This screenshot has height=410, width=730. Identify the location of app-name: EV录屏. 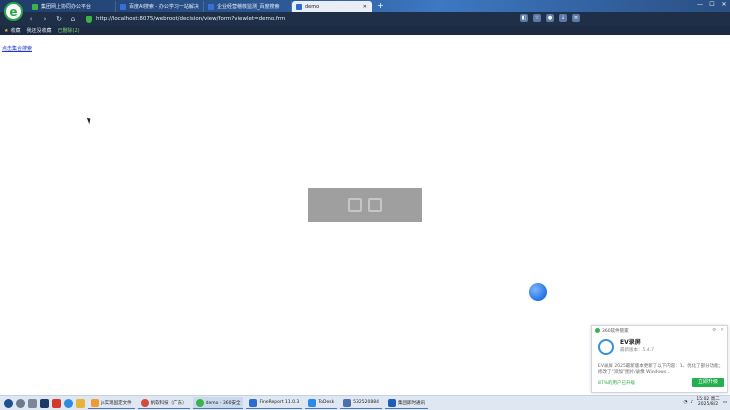
(630, 342).